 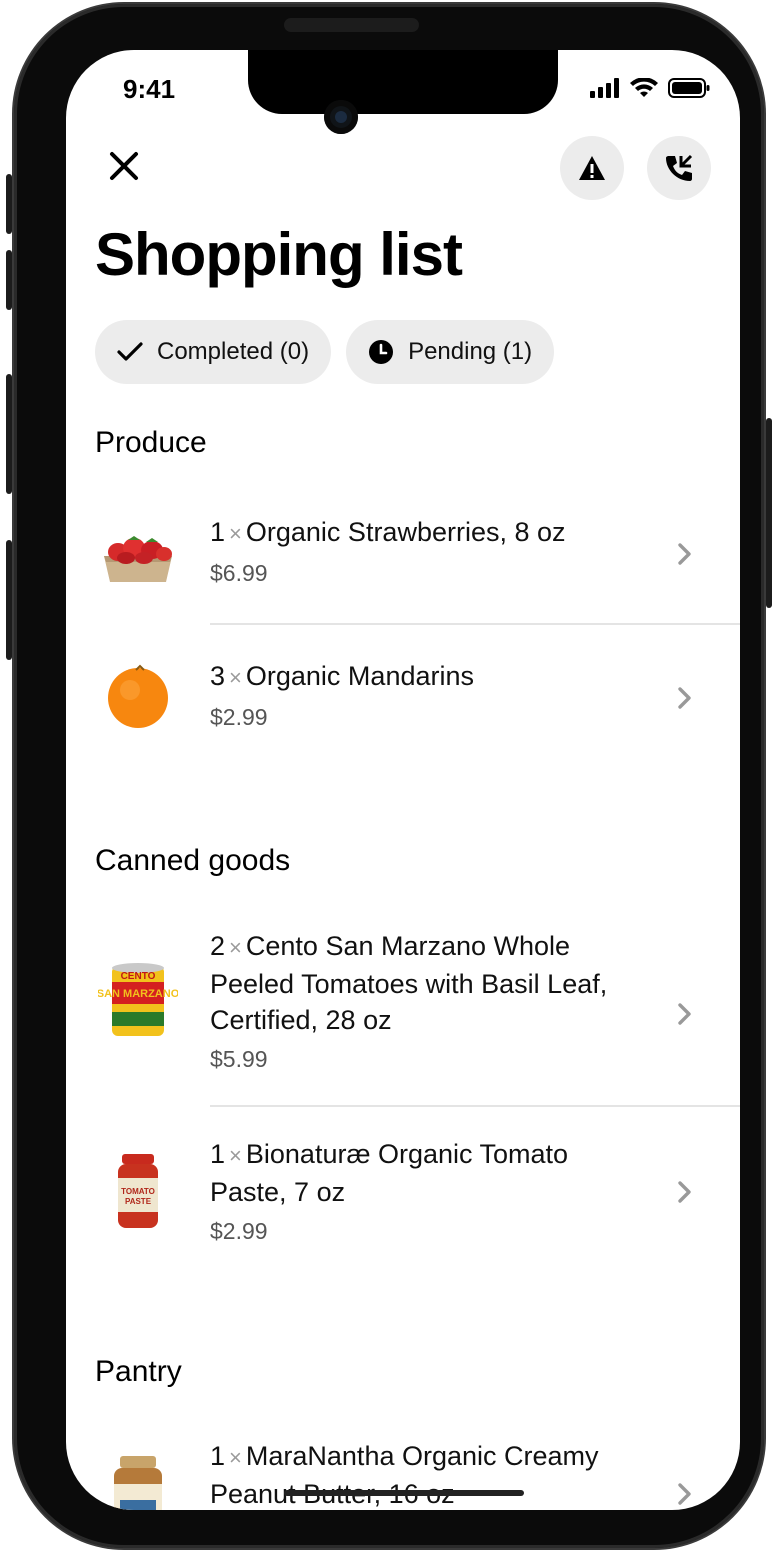 I want to click on page-title: Shopping list, so click(x=279, y=254).